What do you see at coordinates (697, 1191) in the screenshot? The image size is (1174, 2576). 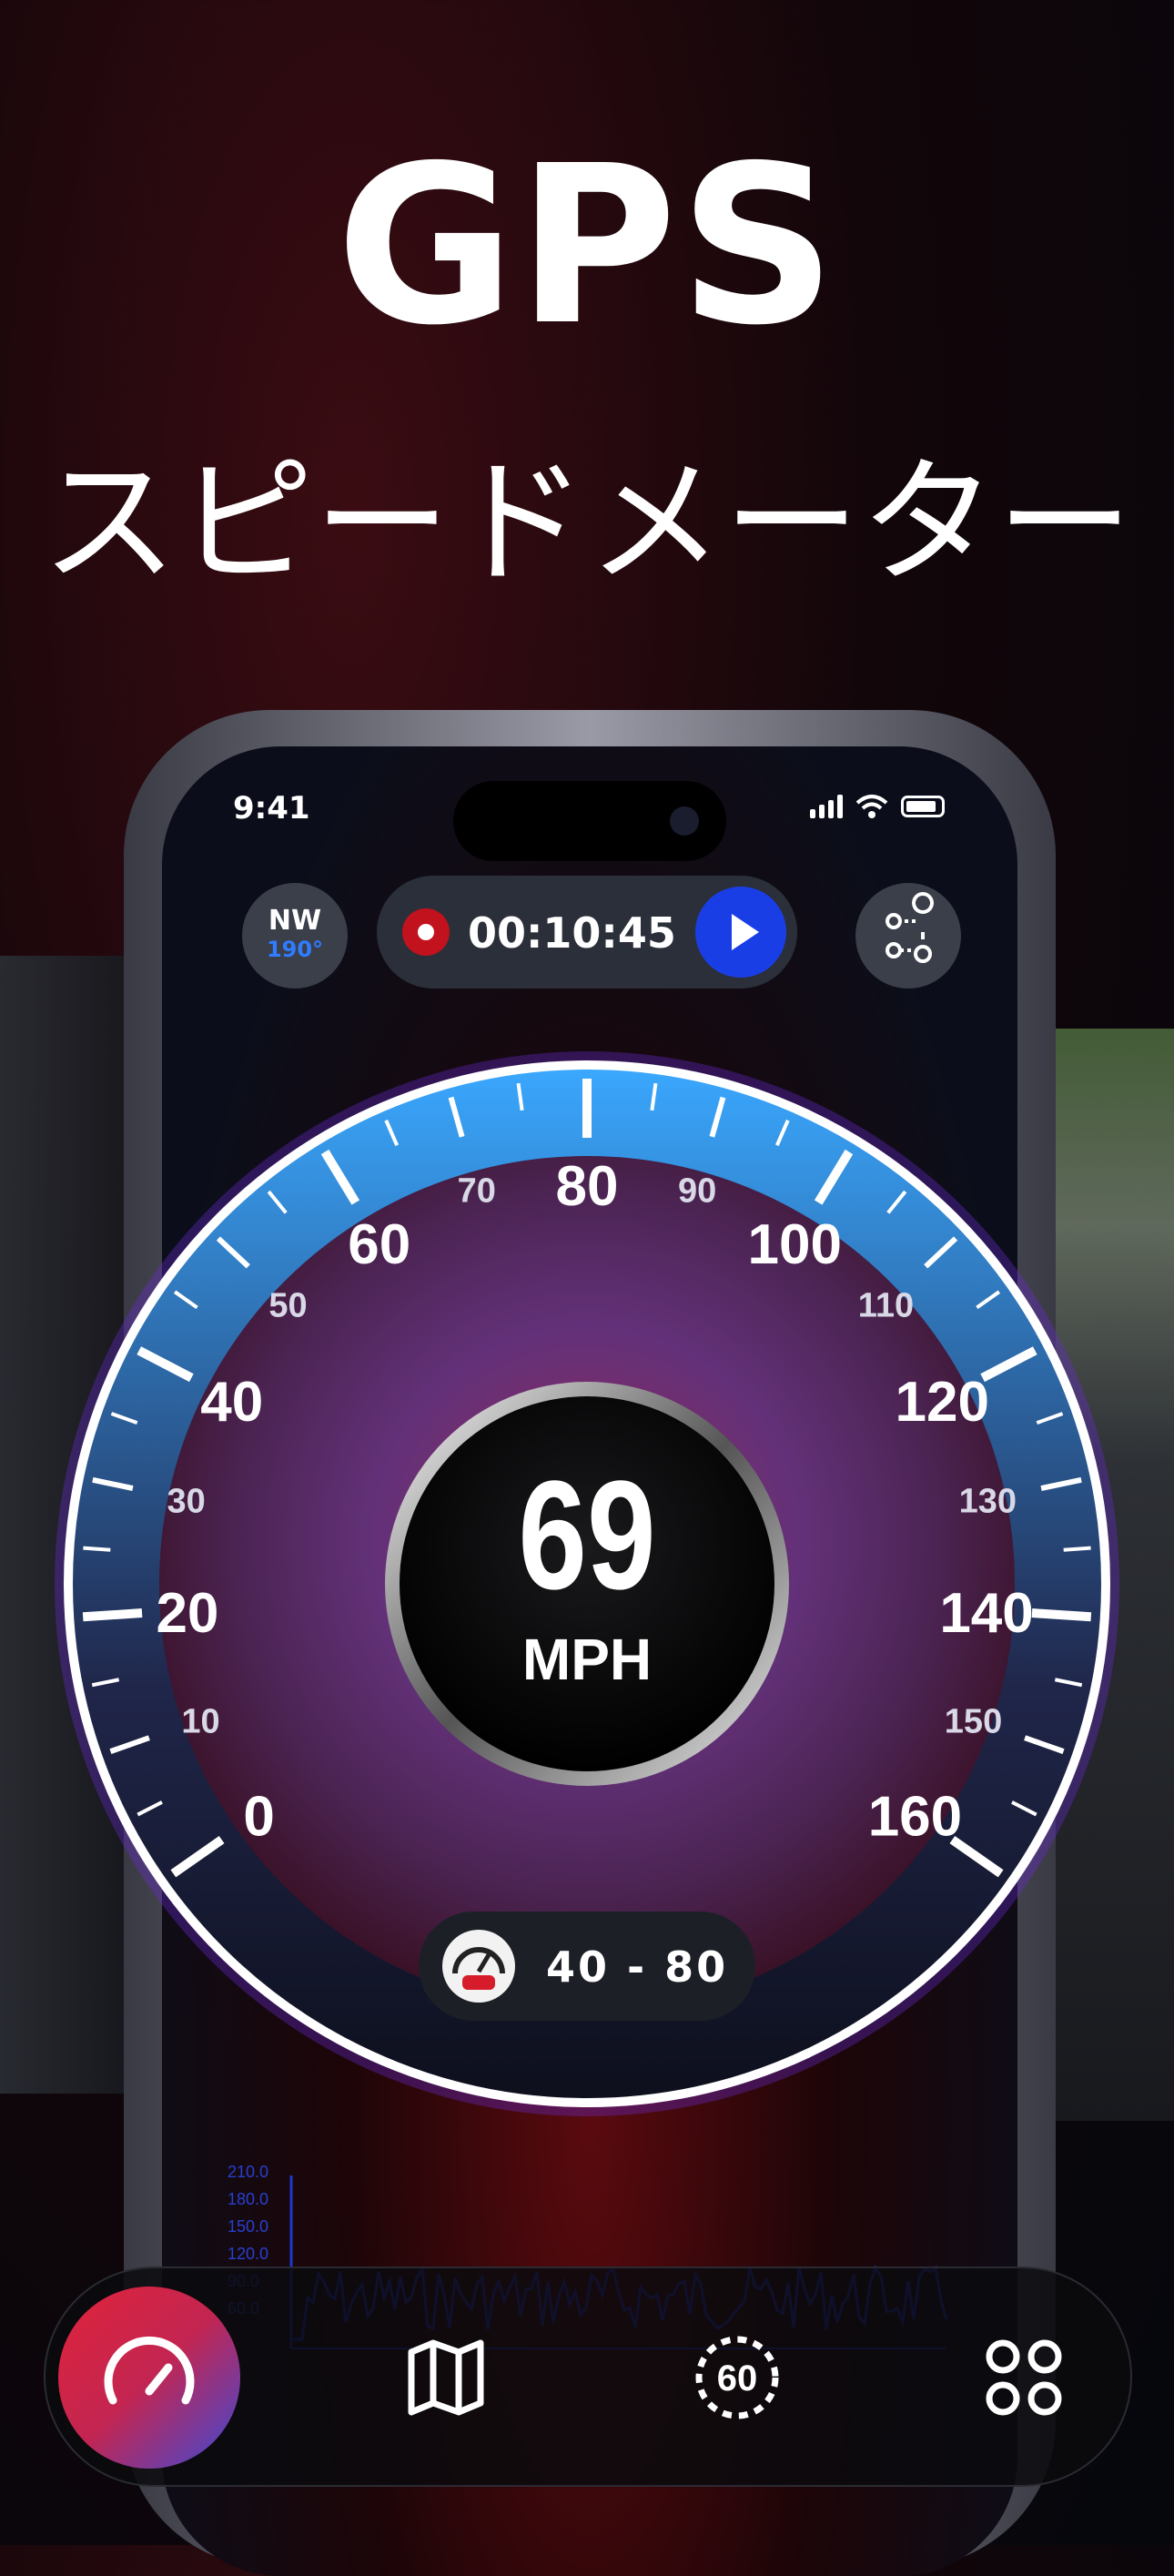 I see `gauge-minor-label: 90` at bounding box center [697, 1191].